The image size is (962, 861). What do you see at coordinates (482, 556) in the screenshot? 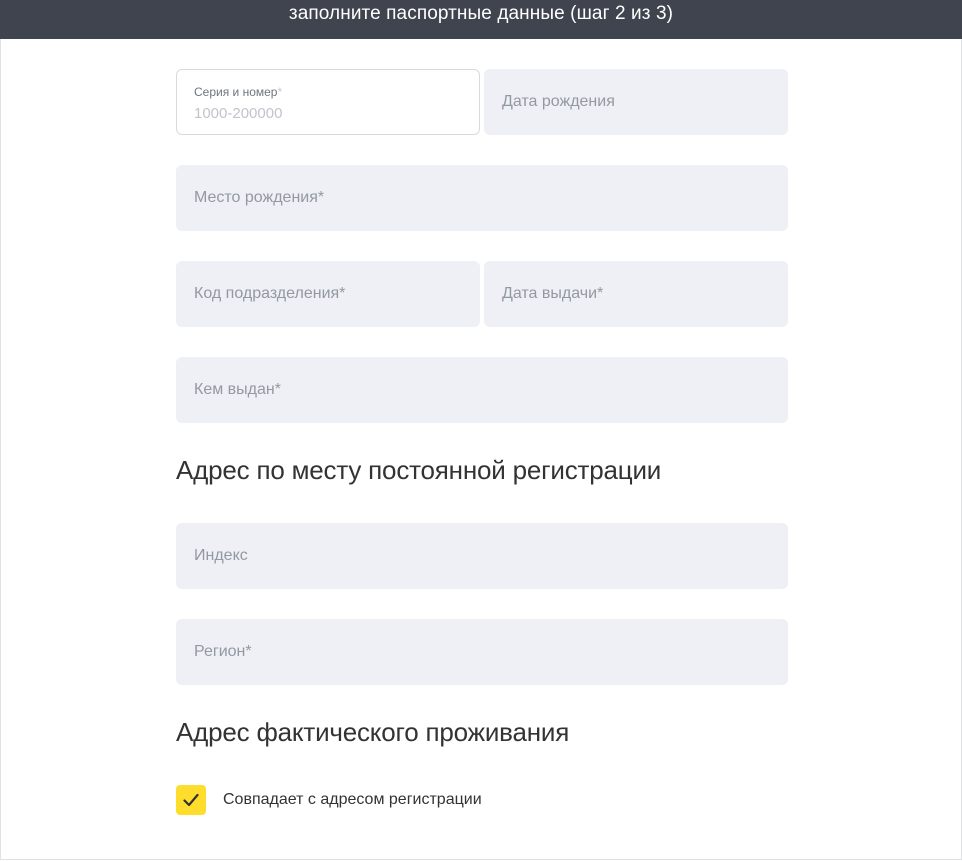
I see `index-field: Индекс` at bounding box center [482, 556].